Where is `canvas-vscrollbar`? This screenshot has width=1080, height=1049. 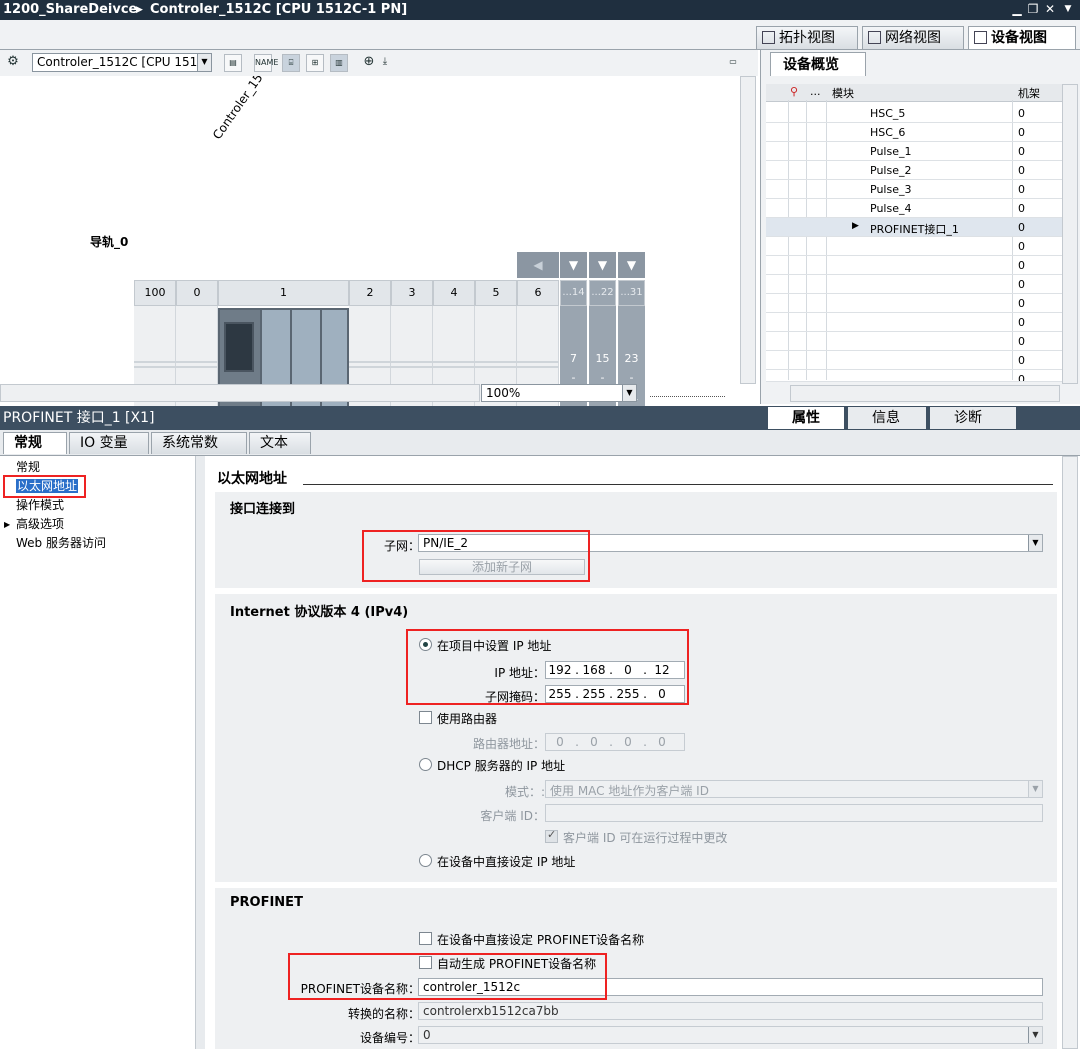 canvas-vscrollbar is located at coordinates (748, 230).